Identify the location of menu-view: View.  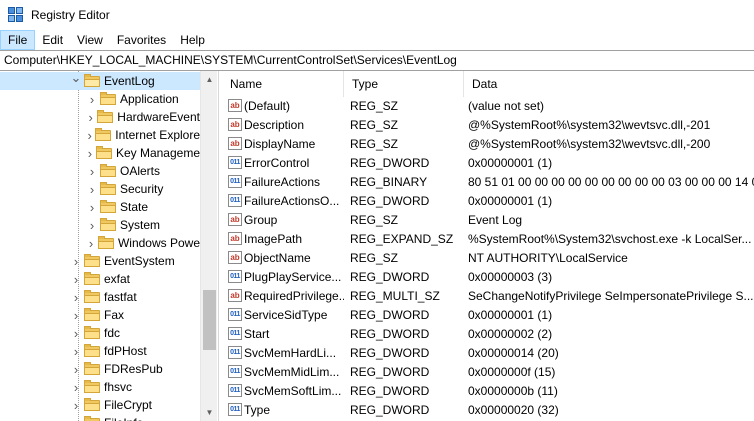
(90, 40).